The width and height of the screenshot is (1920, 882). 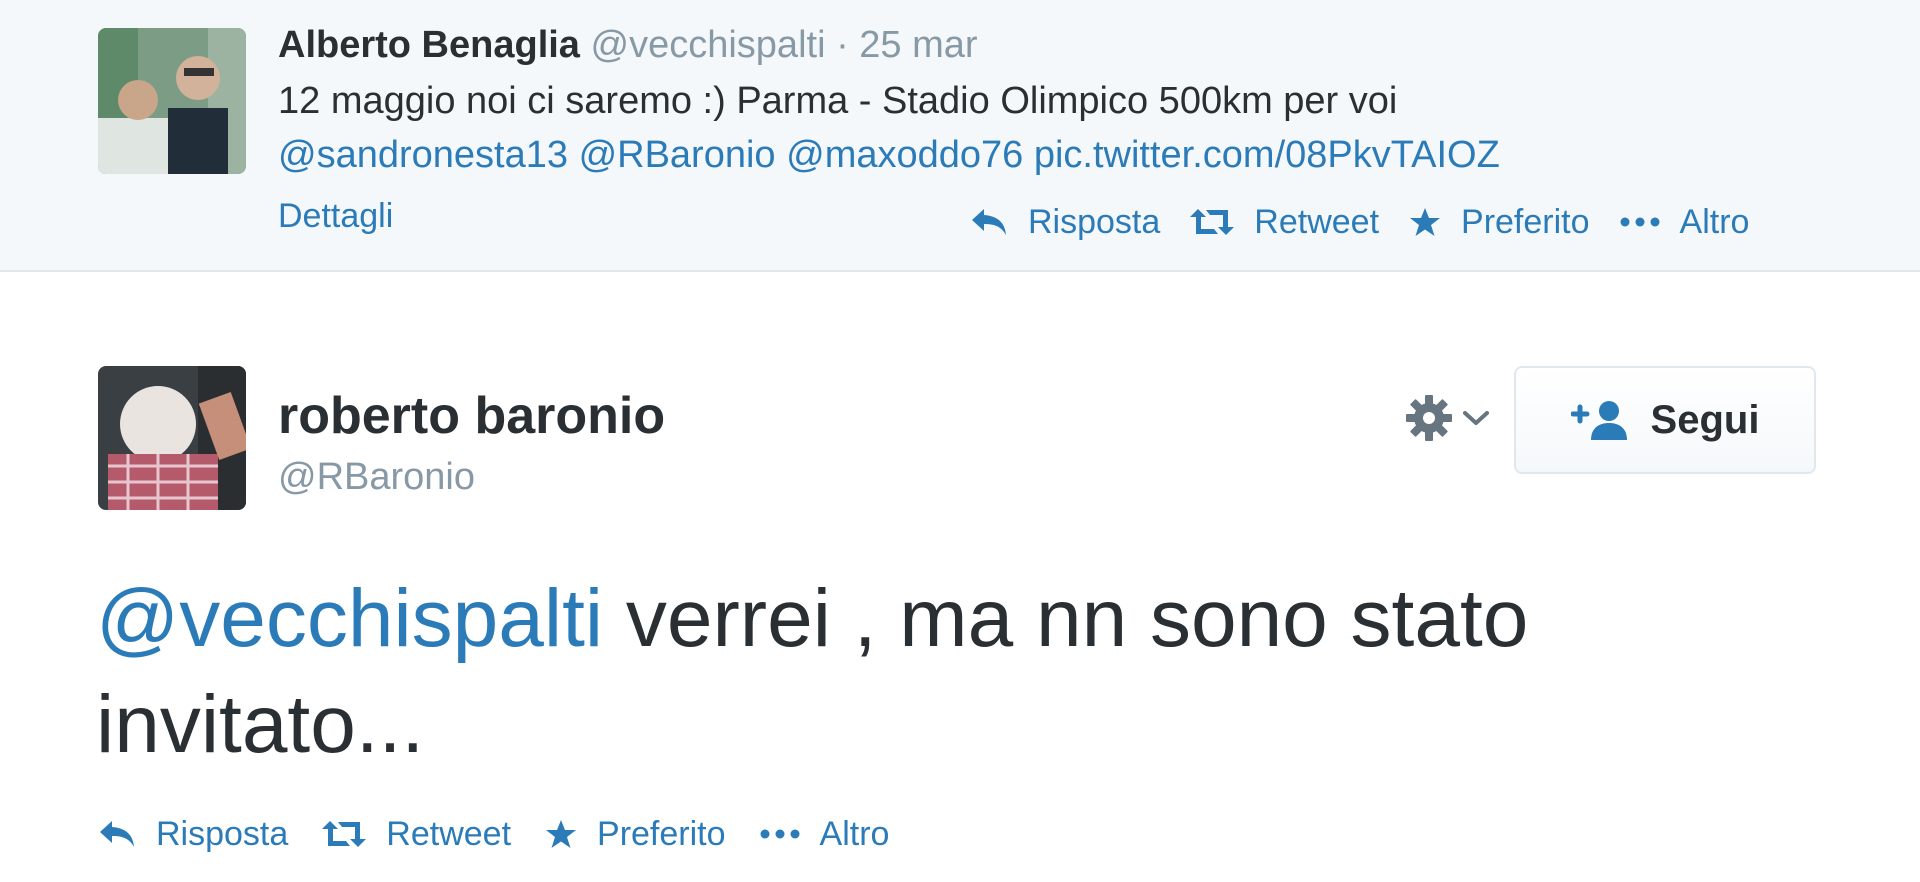 I want to click on parent-tweet-header: Alberto Benaglia @vecchispalti · 25 mar, so click(x=628, y=45).